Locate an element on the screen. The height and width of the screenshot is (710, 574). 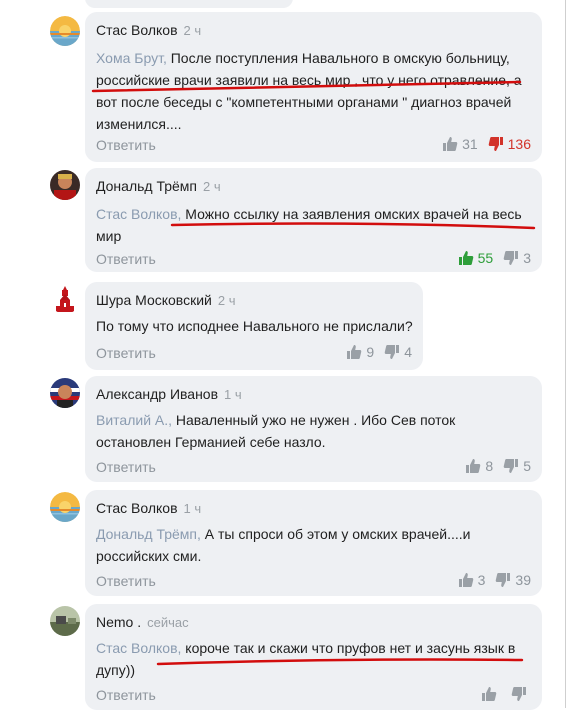
vote-controls: 3 39 is located at coordinates (494, 580).